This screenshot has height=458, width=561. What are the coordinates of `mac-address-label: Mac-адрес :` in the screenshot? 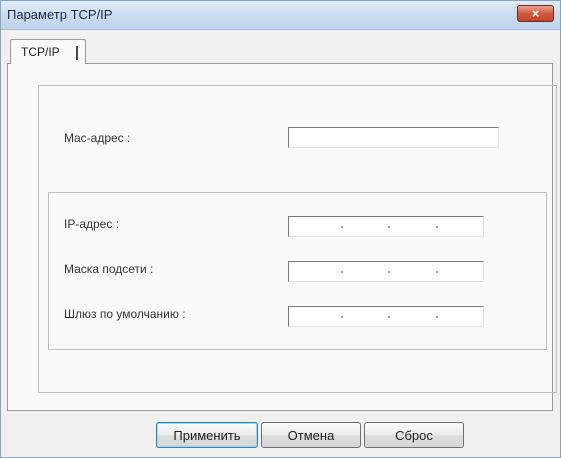 It's located at (97, 138).